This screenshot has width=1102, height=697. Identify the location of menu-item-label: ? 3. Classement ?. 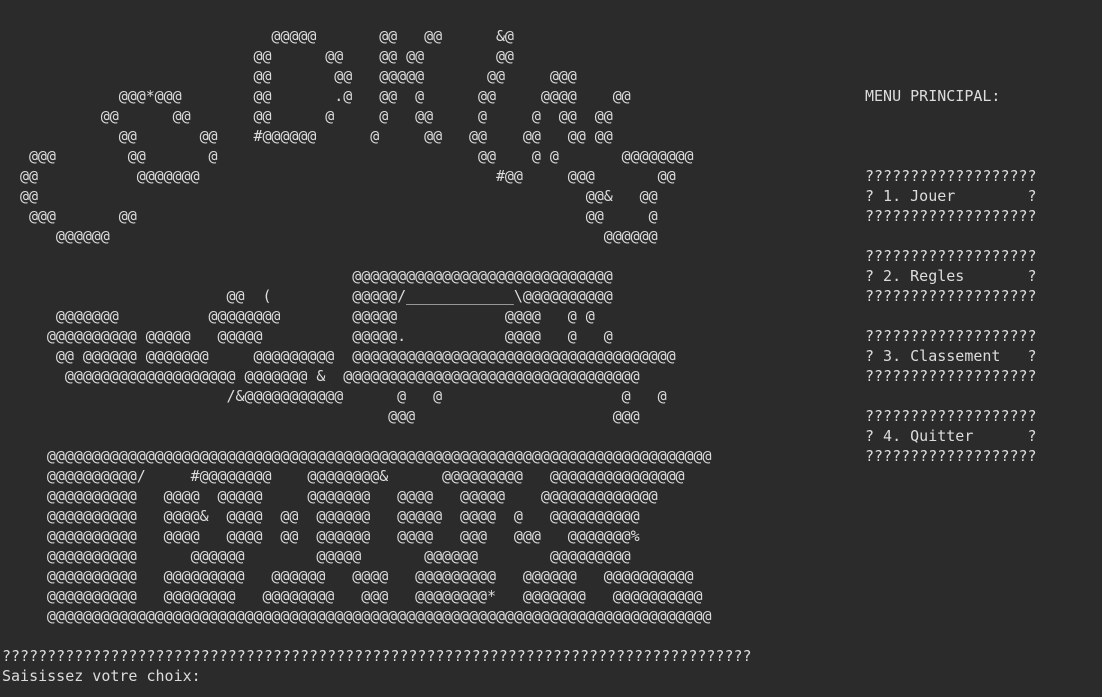
(951, 356).